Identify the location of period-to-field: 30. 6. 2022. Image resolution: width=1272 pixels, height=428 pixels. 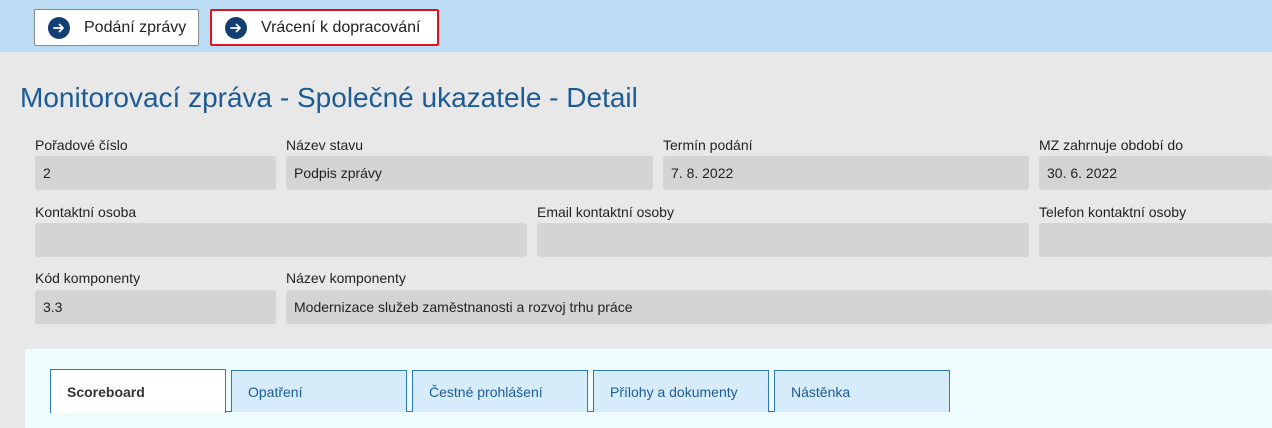
(1155, 173).